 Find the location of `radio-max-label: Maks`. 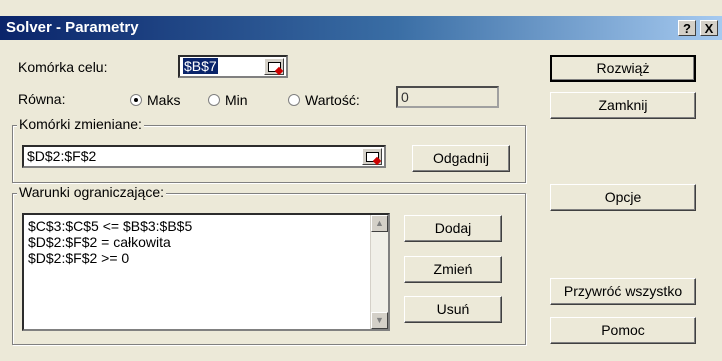

radio-max-label: Maks is located at coordinates (164, 100).